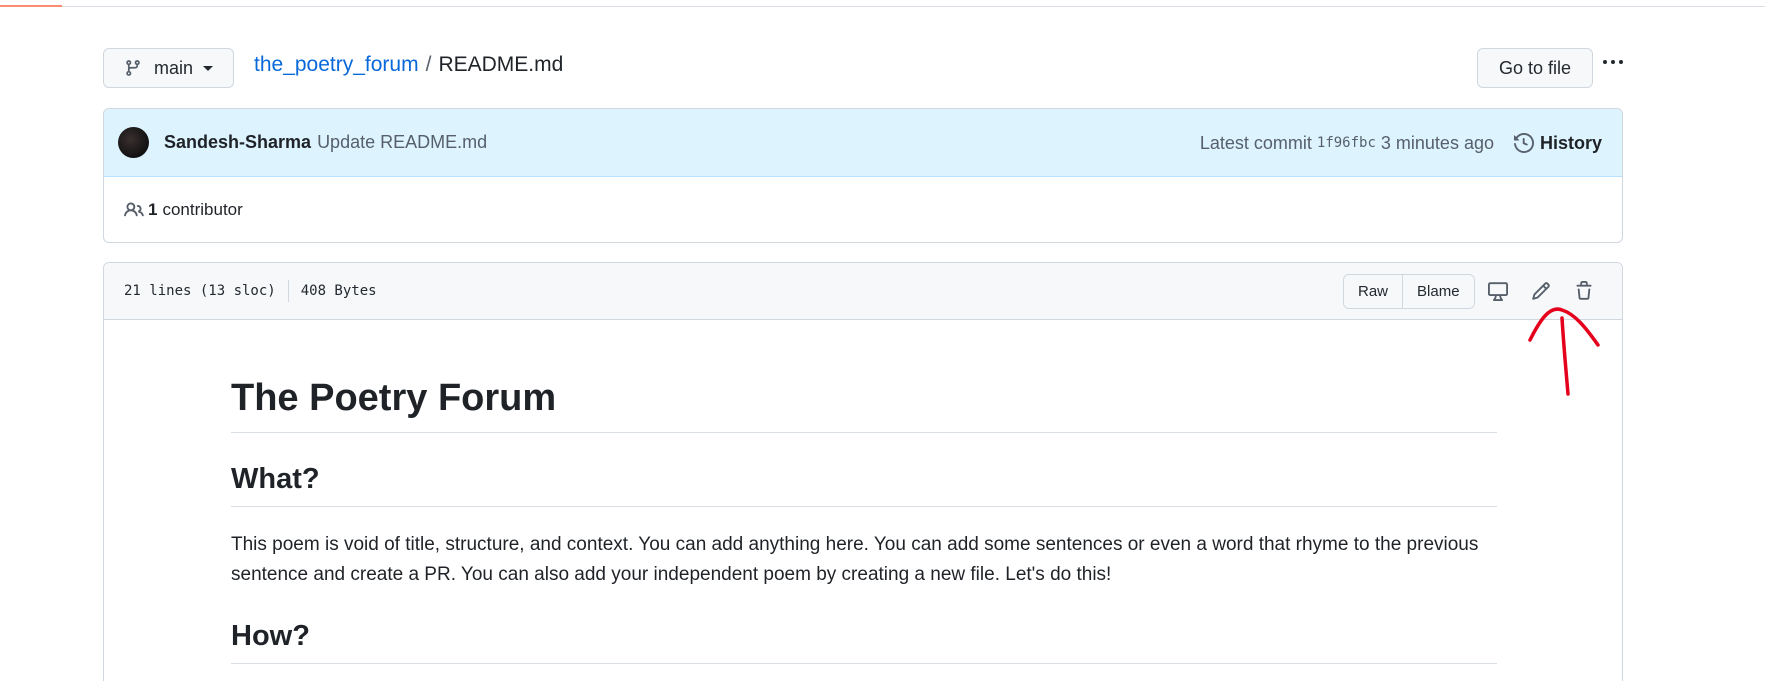  What do you see at coordinates (31, 6) in the screenshot?
I see `active-tab-underline` at bounding box center [31, 6].